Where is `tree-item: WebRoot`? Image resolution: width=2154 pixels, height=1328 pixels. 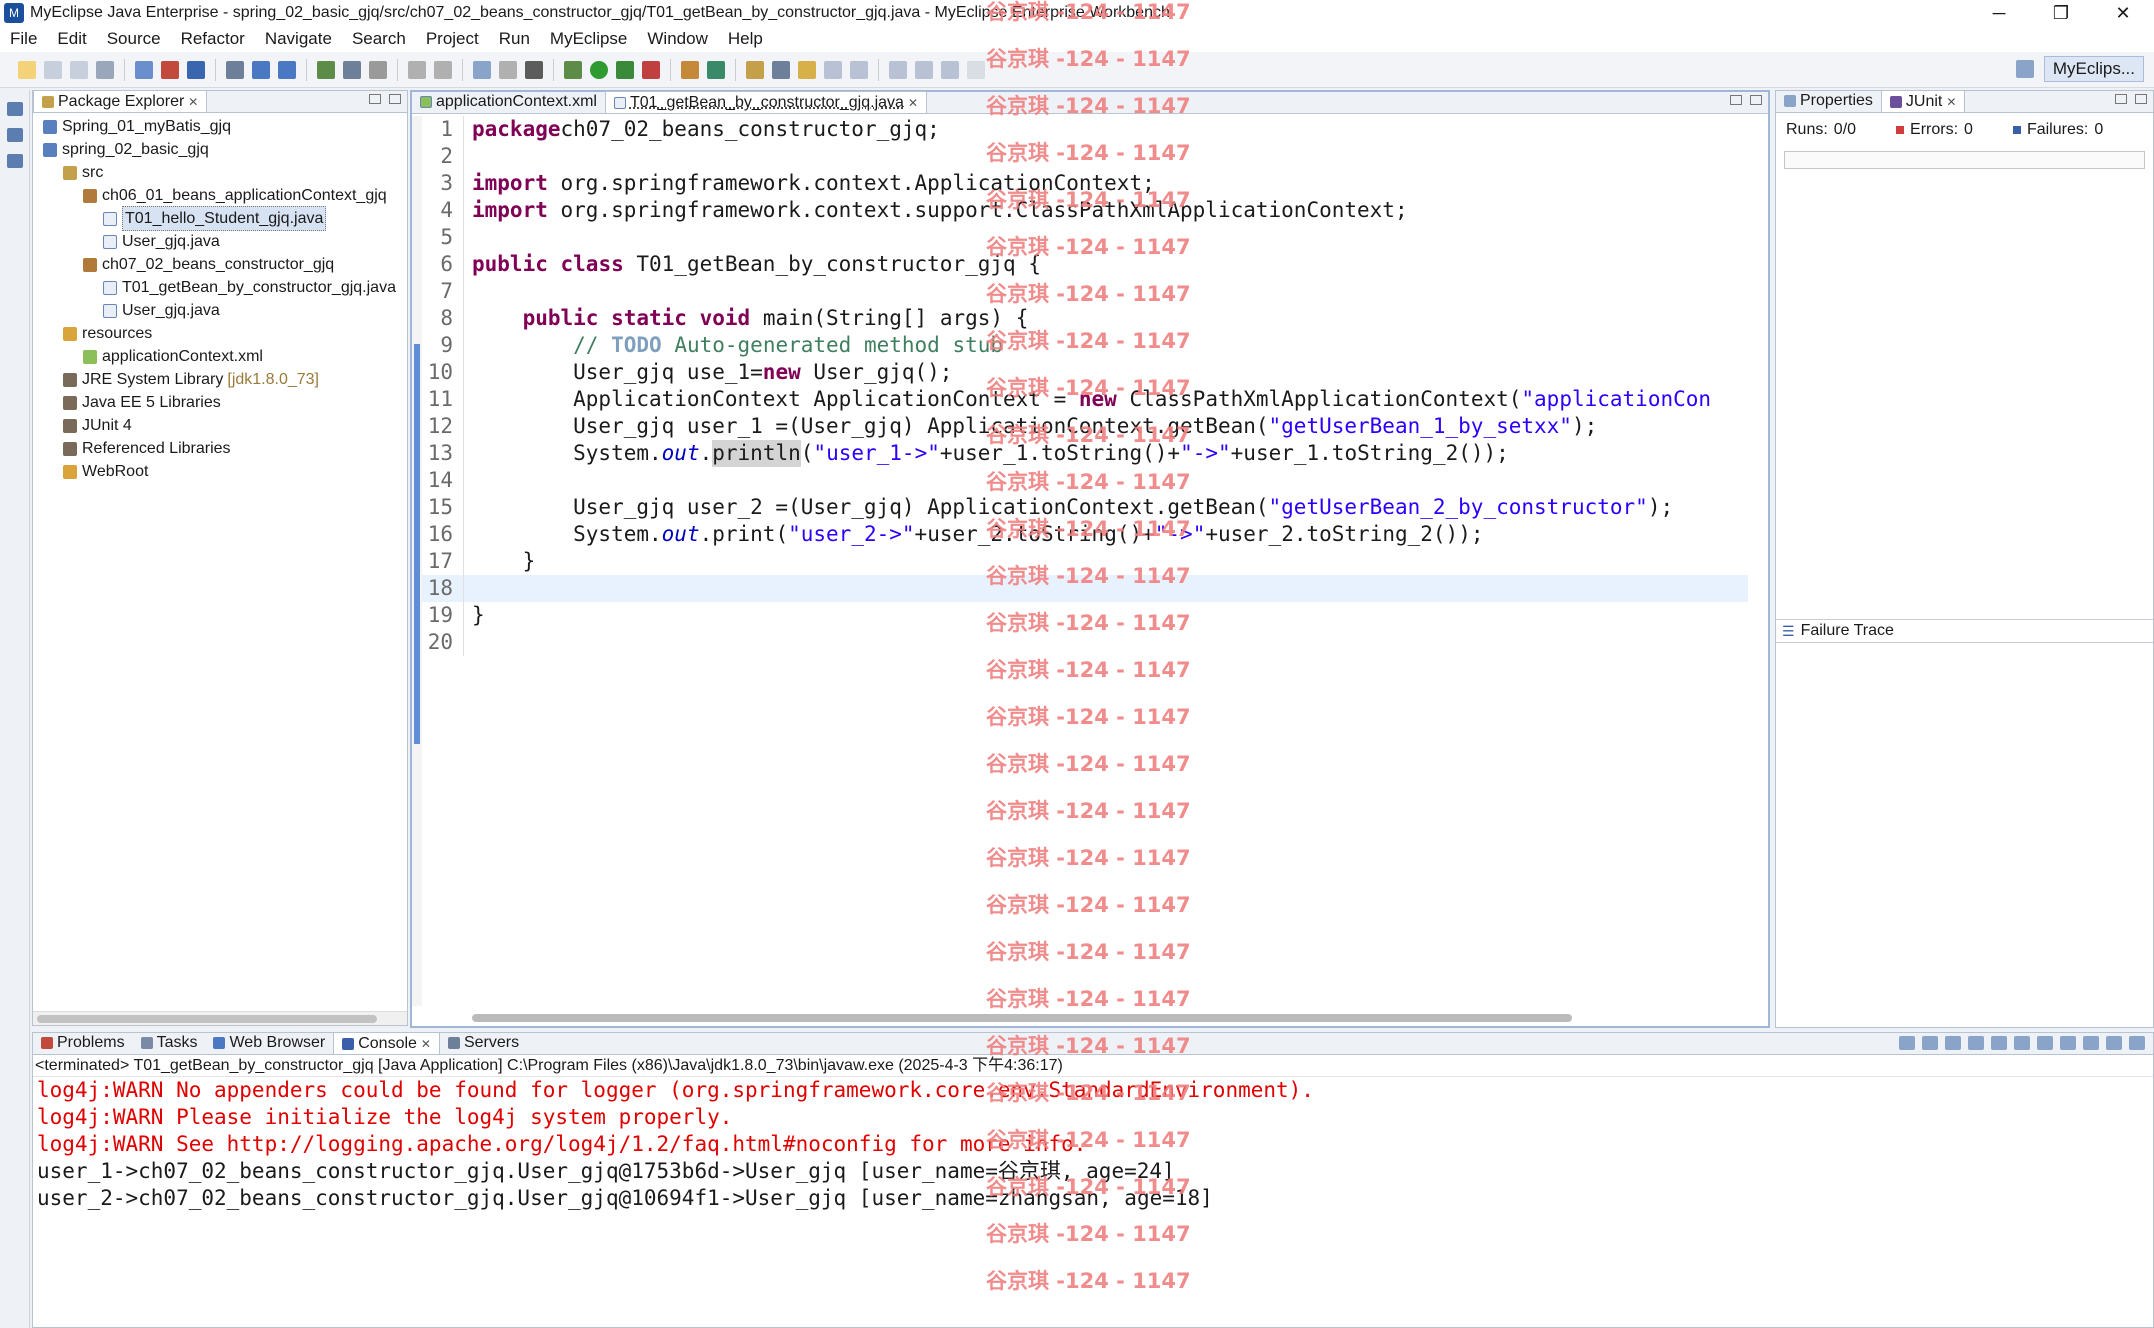
tree-item: WebRoot is located at coordinates (220, 471).